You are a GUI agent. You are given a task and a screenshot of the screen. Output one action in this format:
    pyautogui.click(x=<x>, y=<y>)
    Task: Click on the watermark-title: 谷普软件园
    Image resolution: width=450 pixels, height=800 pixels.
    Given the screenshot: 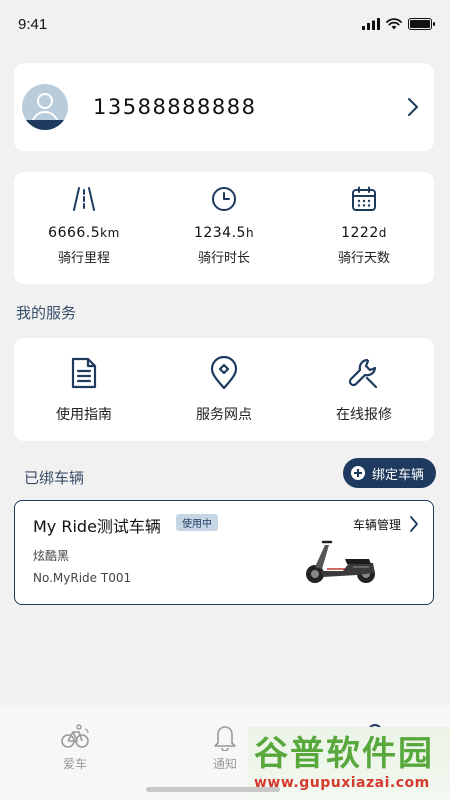 What is the action you would take?
    pyautogui.click(x=344, y=754)
    